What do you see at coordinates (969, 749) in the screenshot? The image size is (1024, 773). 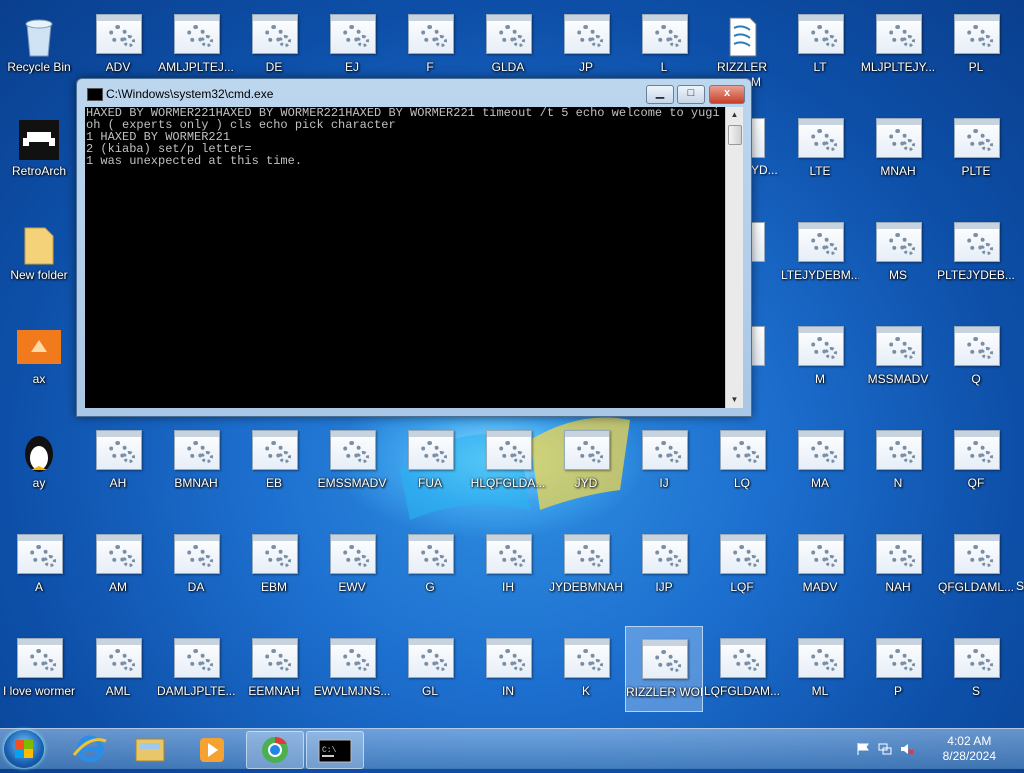 I see `clock: 4:02 AM 8/28/2024` at bounding box center [969, 749].